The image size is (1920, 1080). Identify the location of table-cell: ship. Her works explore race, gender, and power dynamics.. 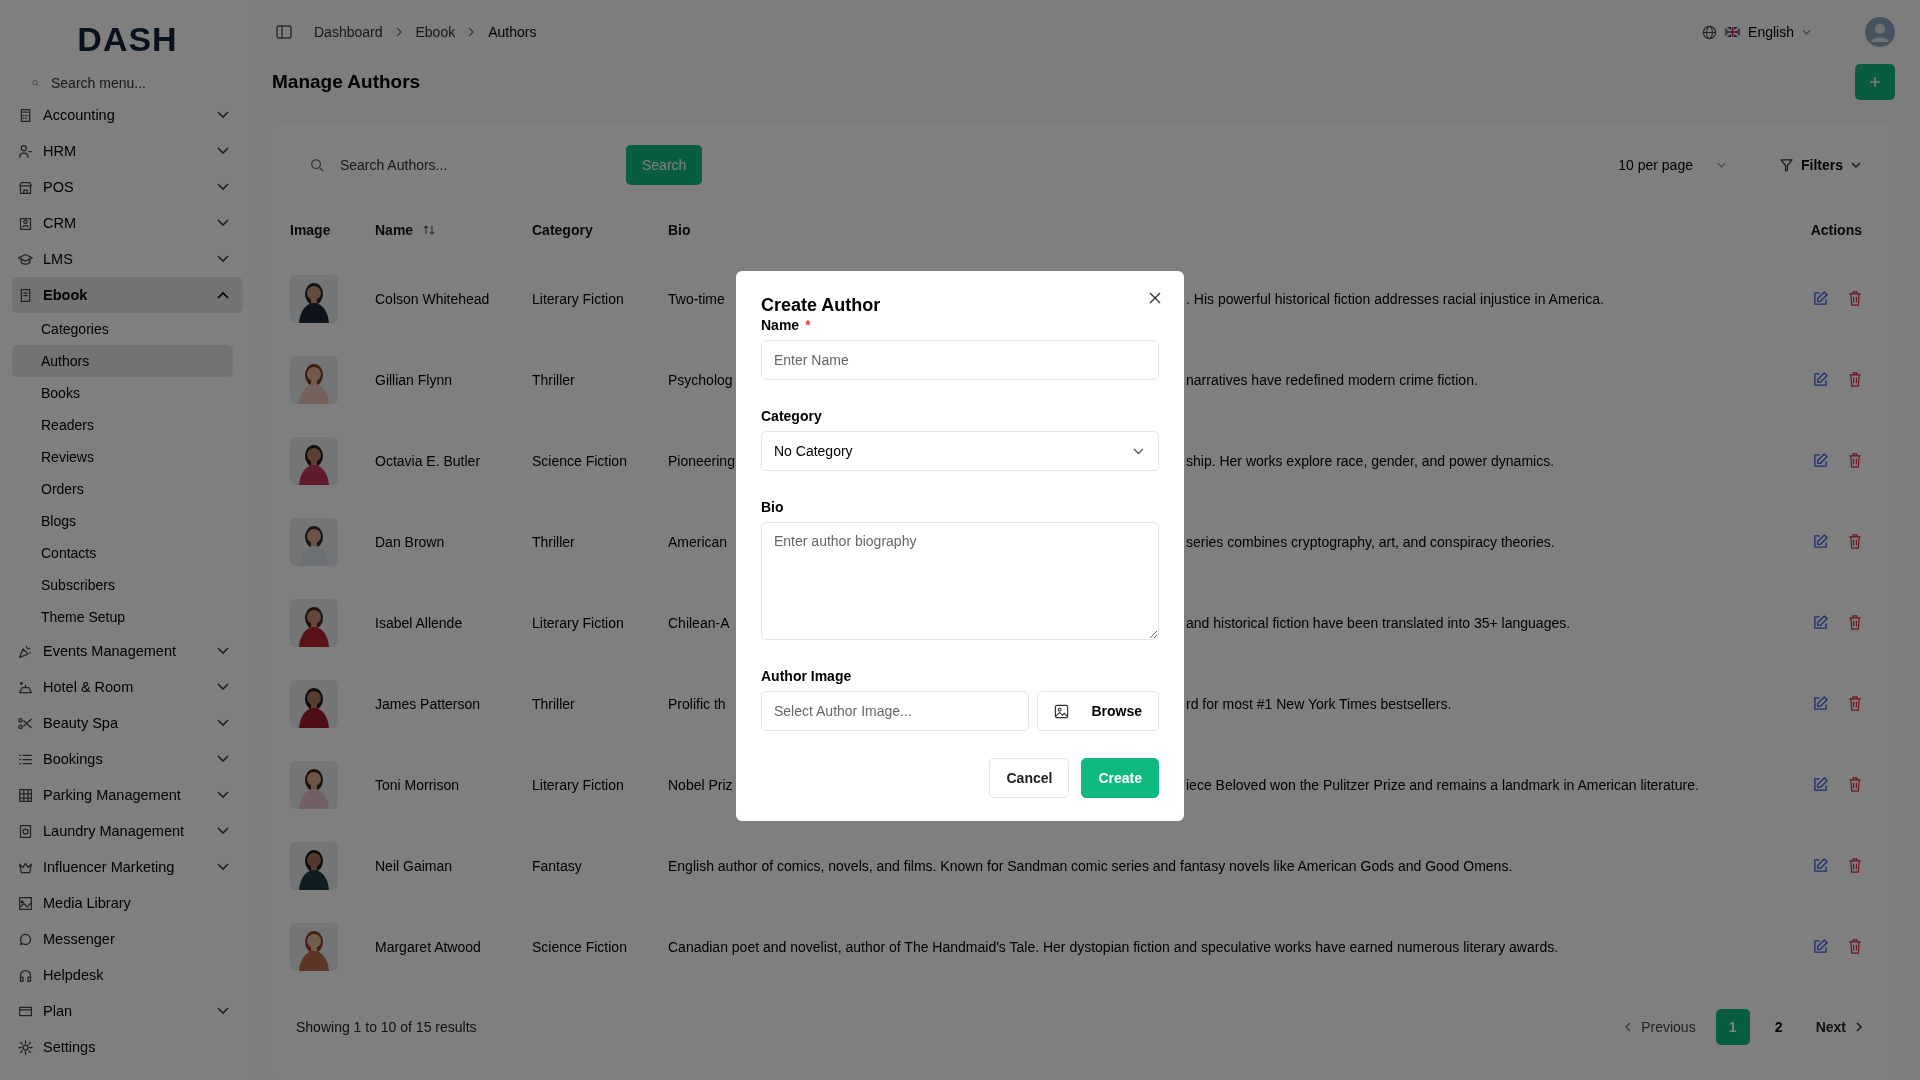
(1370, 460).